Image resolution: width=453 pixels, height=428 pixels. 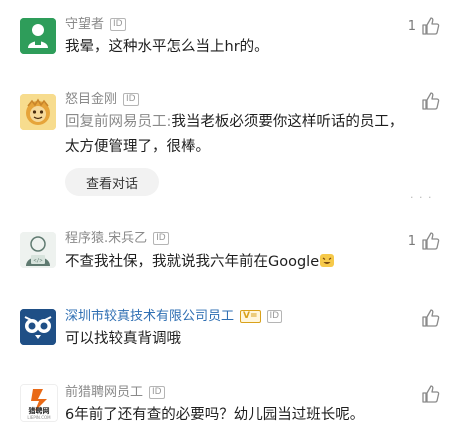 What do you see at coordinates (215, 415) in the screenshot?
I see `comment-text: 6年前了还有查的必要吗？幼儿园当过班长呢。` at bounding box center [215, 415].